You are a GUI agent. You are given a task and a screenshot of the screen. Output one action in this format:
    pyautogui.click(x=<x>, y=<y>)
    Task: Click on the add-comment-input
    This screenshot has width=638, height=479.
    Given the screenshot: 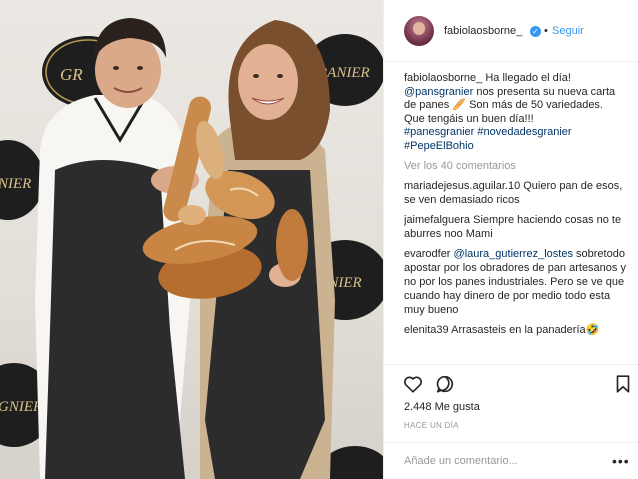 What is the action you would take?
    pyautogui.click(x=499, y=461)
    